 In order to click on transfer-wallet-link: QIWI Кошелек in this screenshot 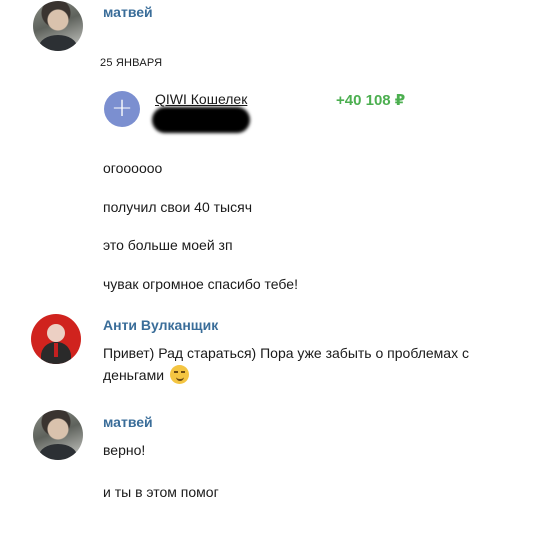, I will do `click(201, 99)`.